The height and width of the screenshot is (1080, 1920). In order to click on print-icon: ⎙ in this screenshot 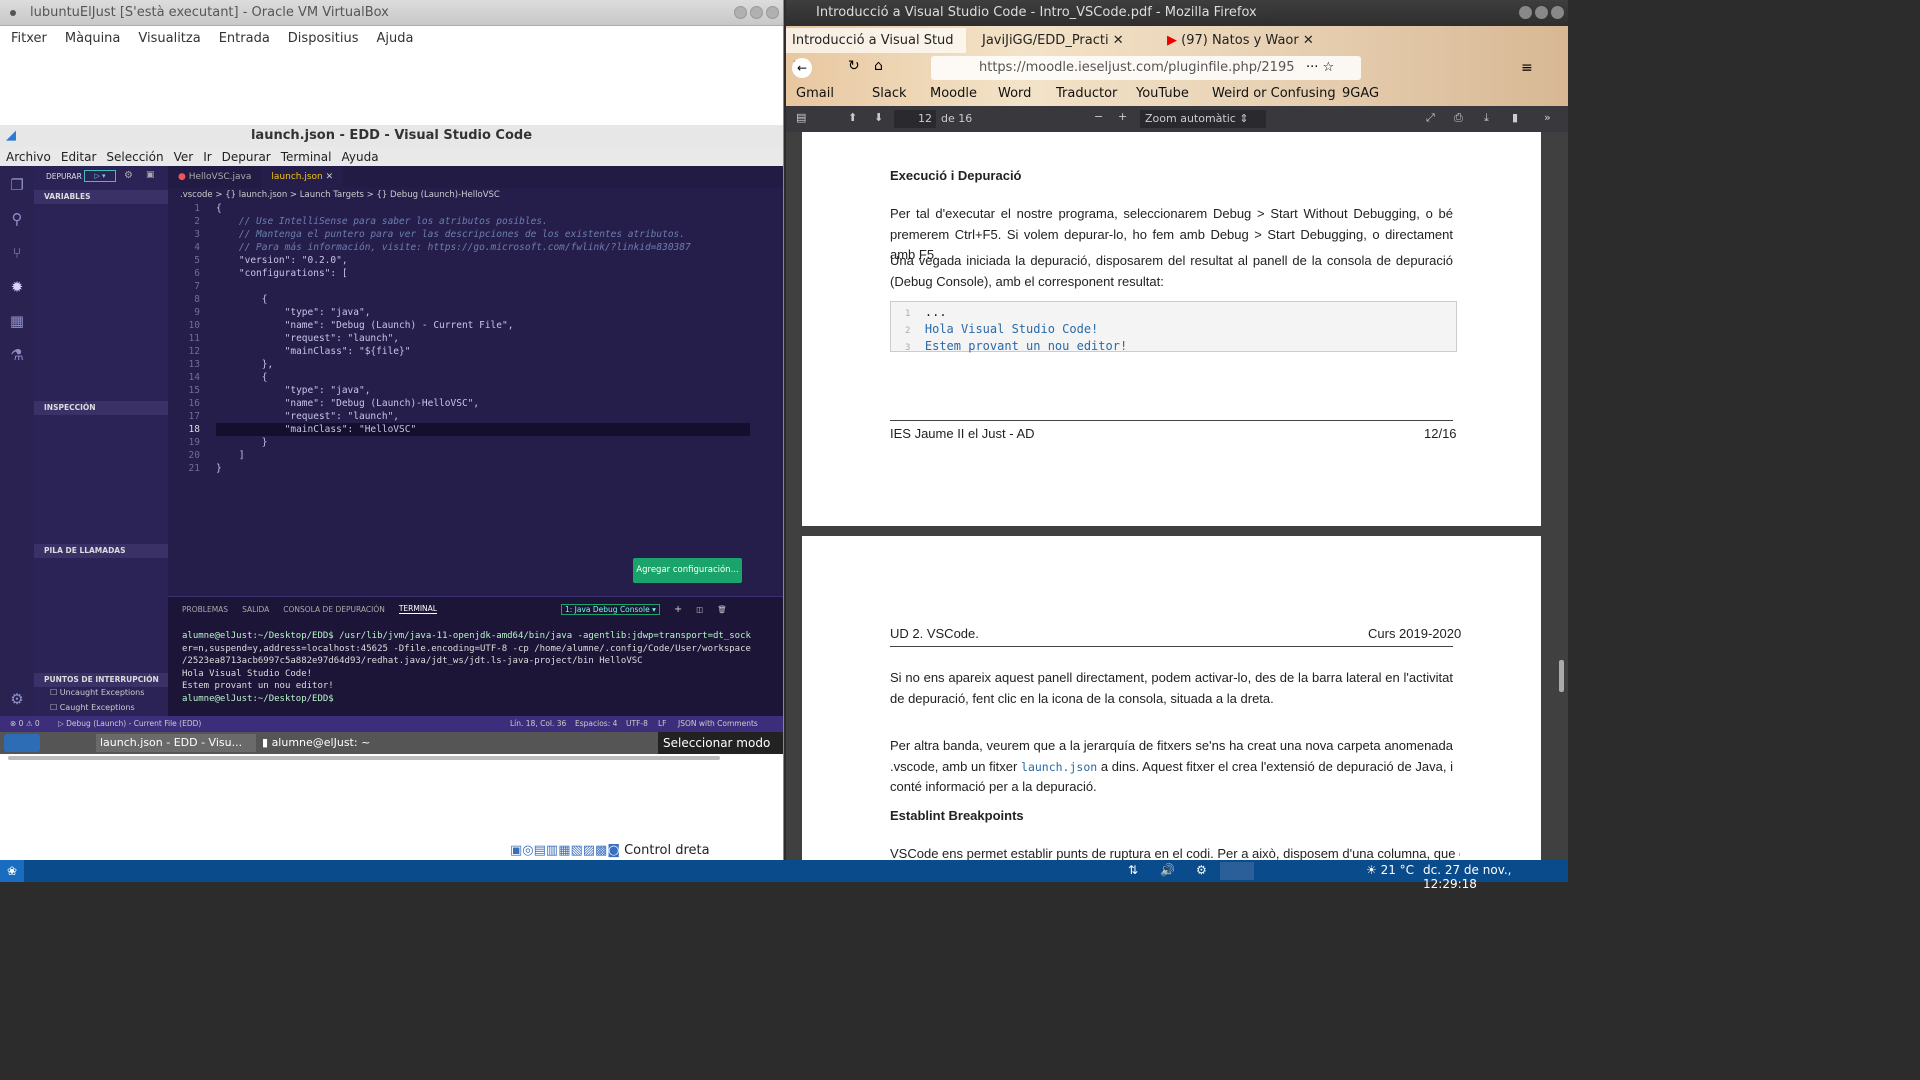, I will do `click(1458, 118)`.